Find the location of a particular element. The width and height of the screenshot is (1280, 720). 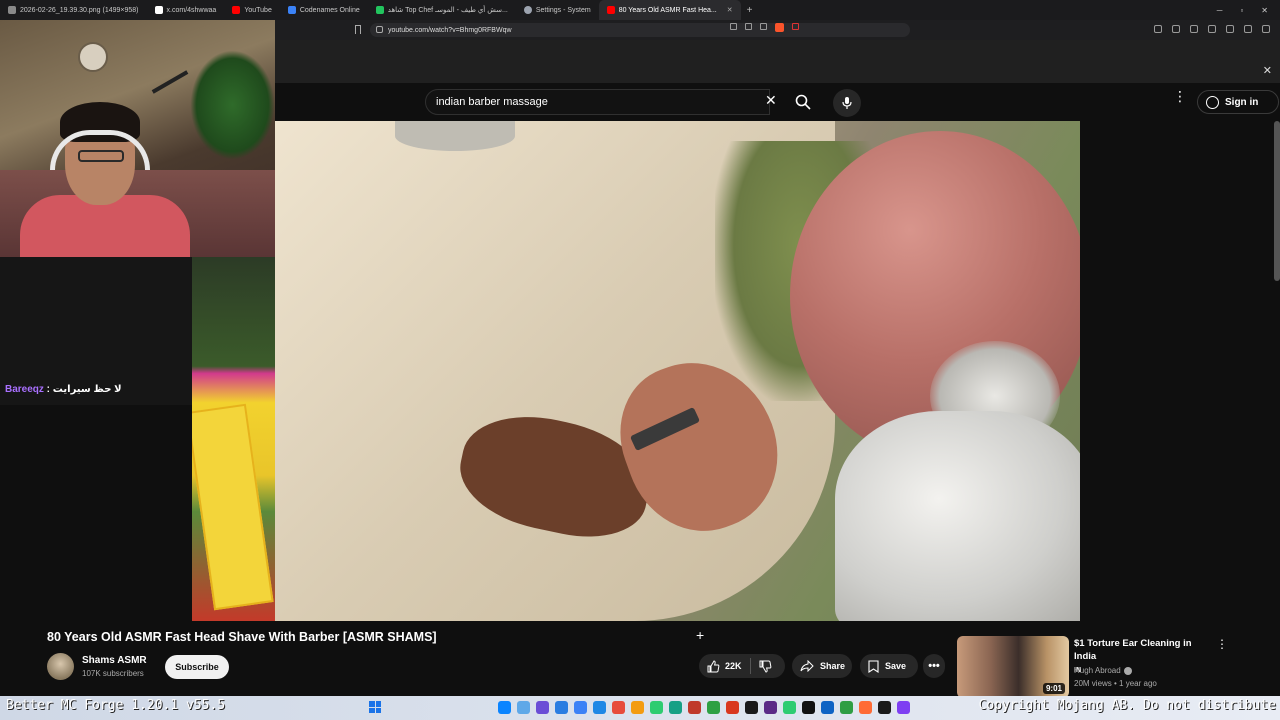

plant is located at coordinates (232, 105).